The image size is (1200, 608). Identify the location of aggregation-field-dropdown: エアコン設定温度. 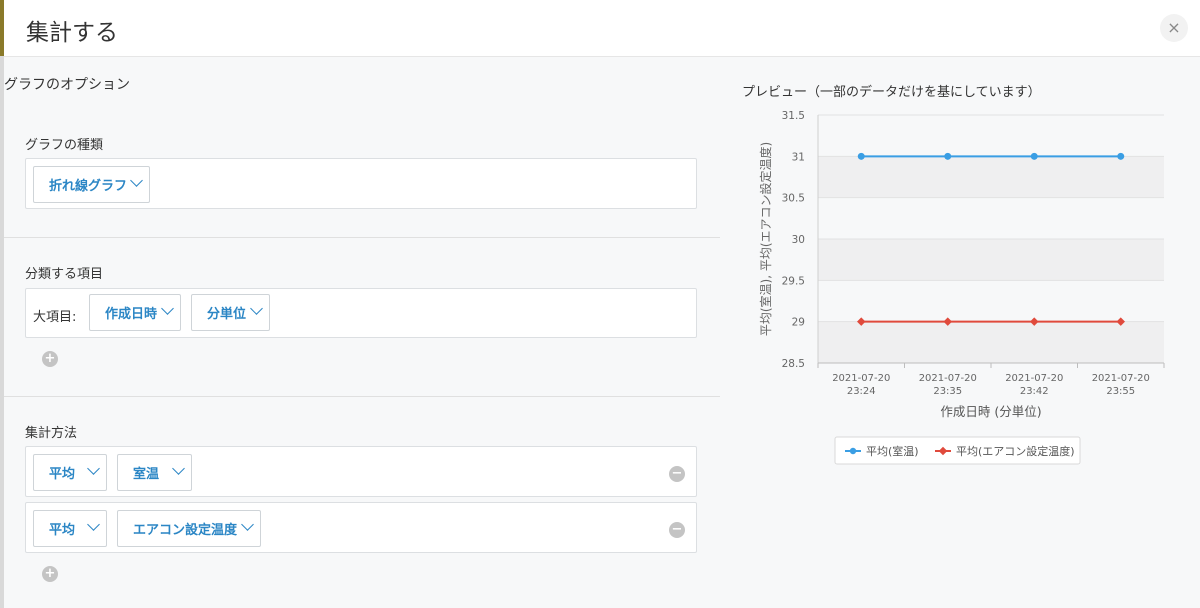
(189, 528).